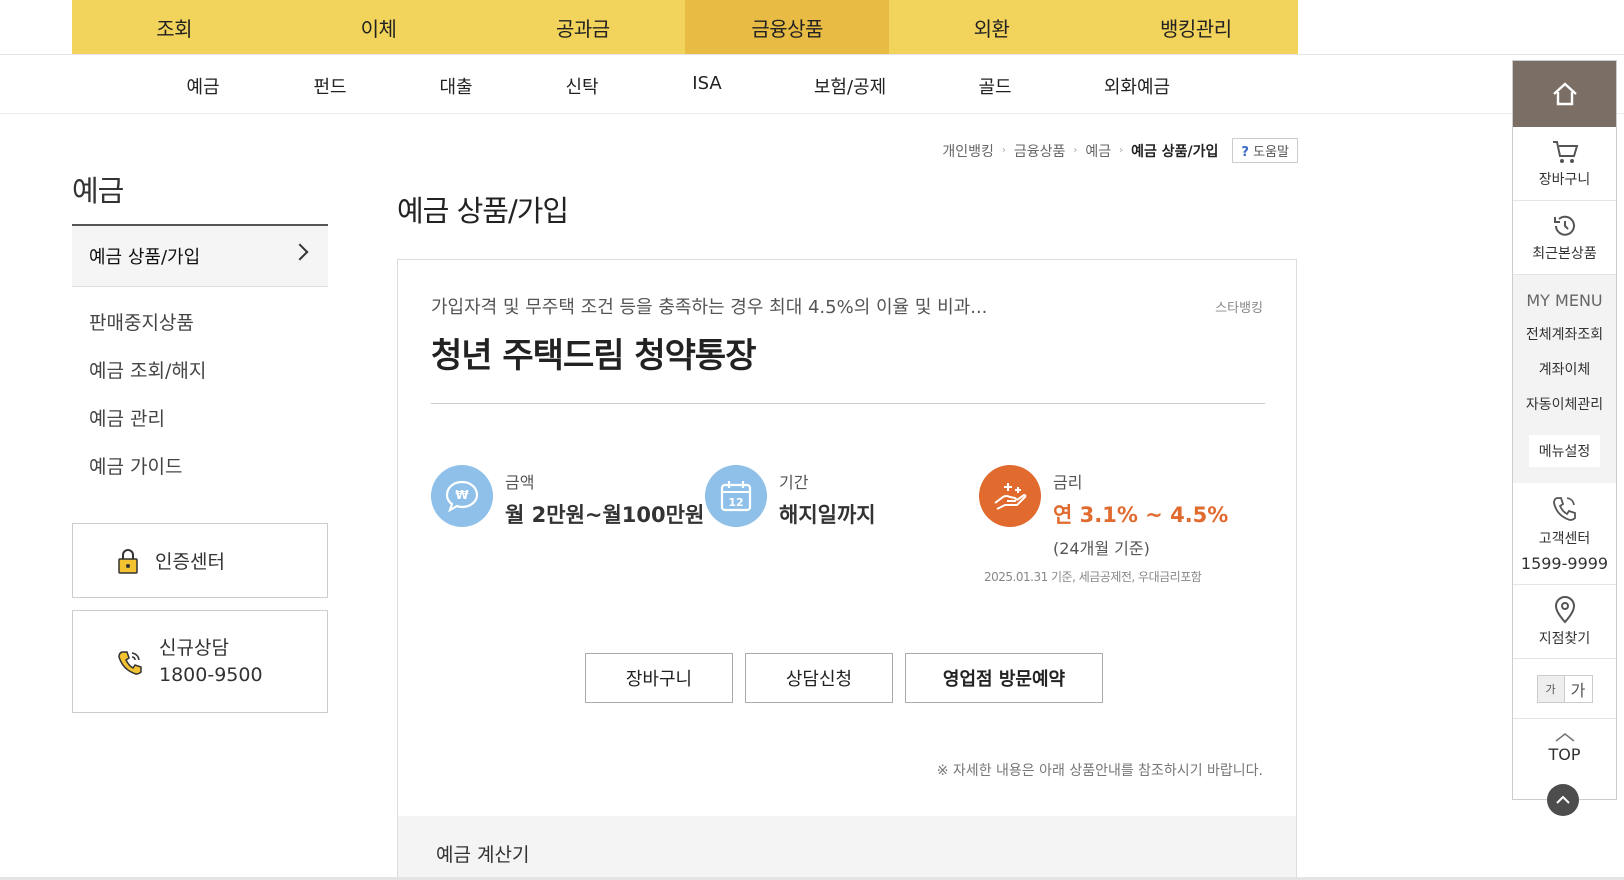 The height and width of the screenshot is (880, 1624). What do you see at coordinates (605, 515) in the screenshot?
I see `amount-value: 월 2만원~월100만원` at bounding box center [605, 515].